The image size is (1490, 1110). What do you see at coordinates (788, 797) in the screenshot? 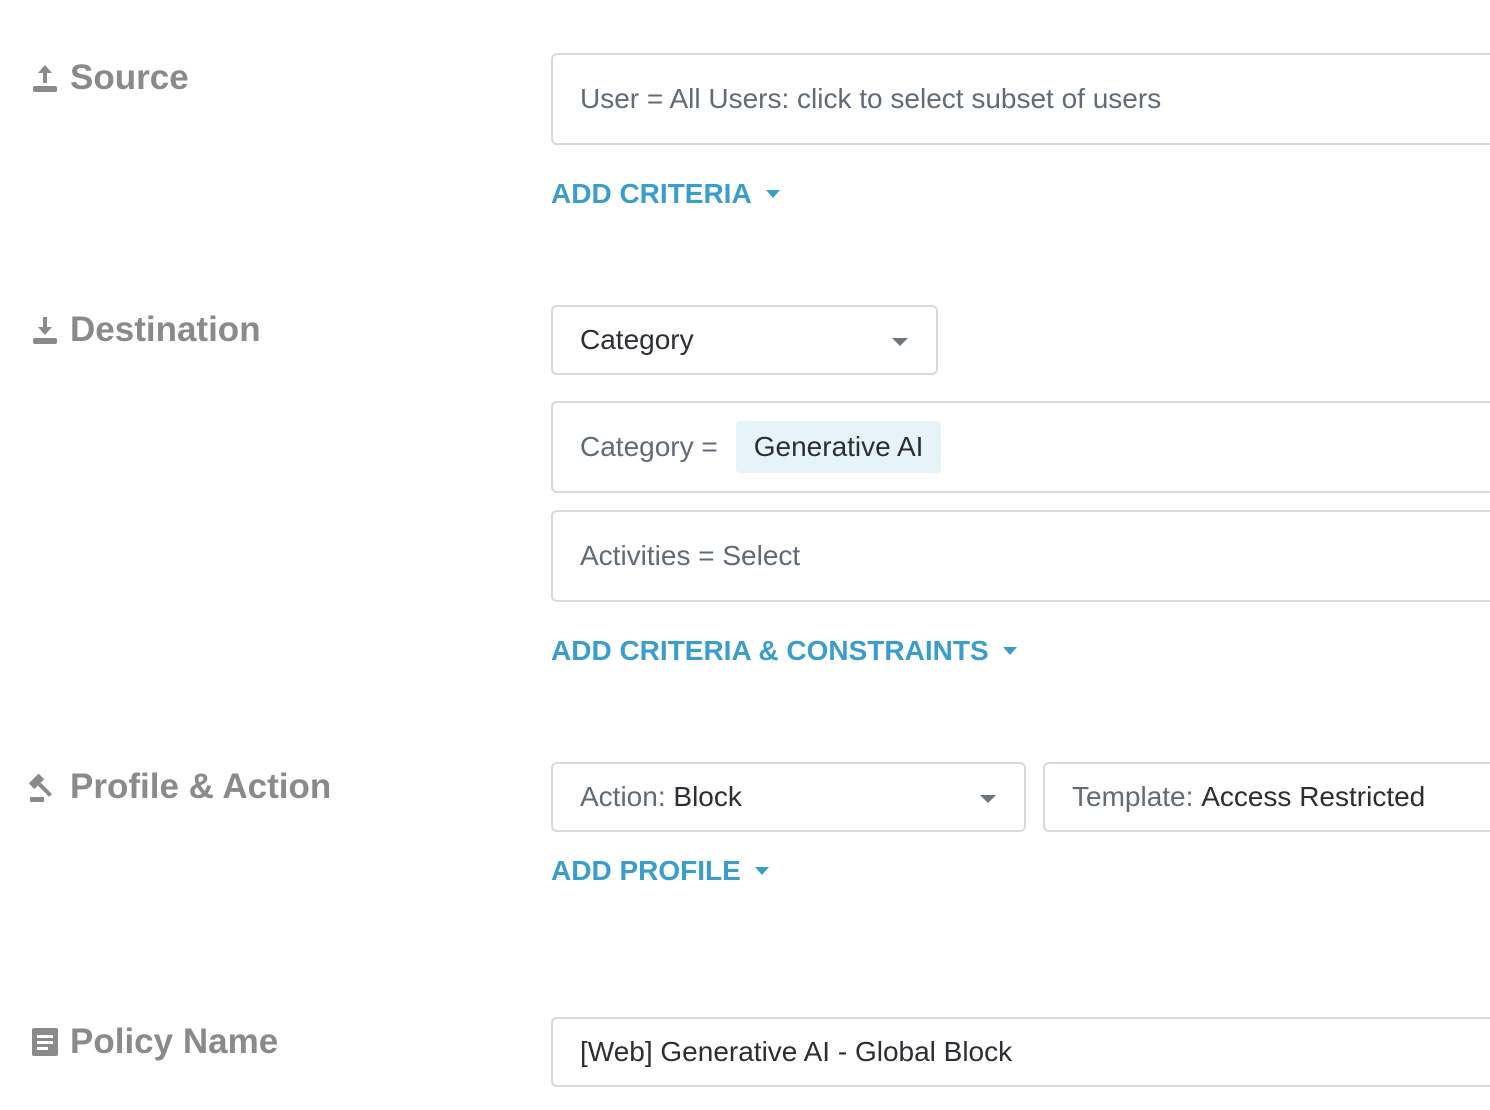
I see `action-select: Action: Block` at bounding box center [788, 797].